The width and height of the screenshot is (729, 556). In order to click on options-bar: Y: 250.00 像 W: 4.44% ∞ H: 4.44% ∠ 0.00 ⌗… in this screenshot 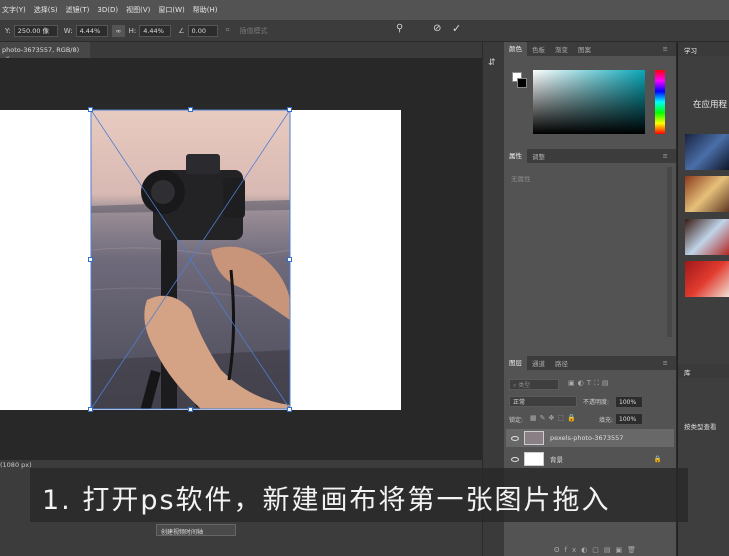, I will do `click(364, 31)`.